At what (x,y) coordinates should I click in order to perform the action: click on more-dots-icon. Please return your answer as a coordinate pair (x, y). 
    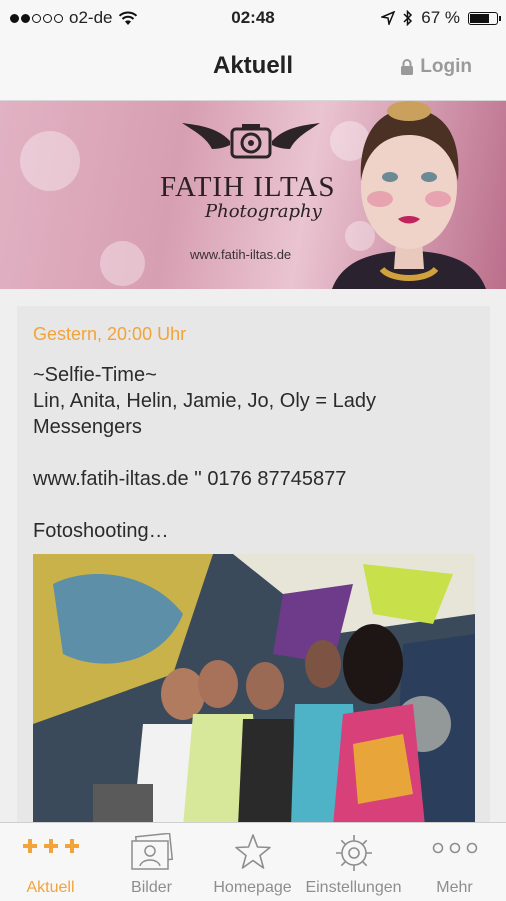
    Looking at the image, I should click on (454, 848).